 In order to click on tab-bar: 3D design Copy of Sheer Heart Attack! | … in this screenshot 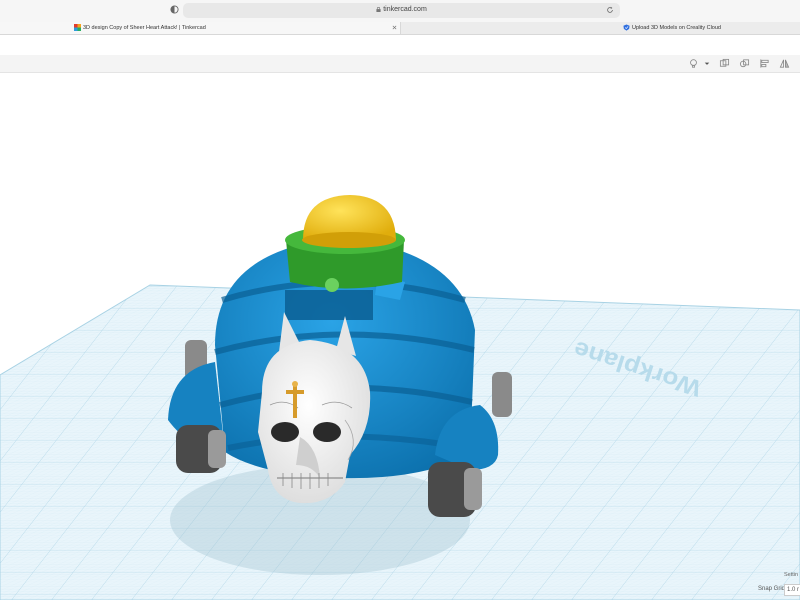, I will do `click(400, 28)`.